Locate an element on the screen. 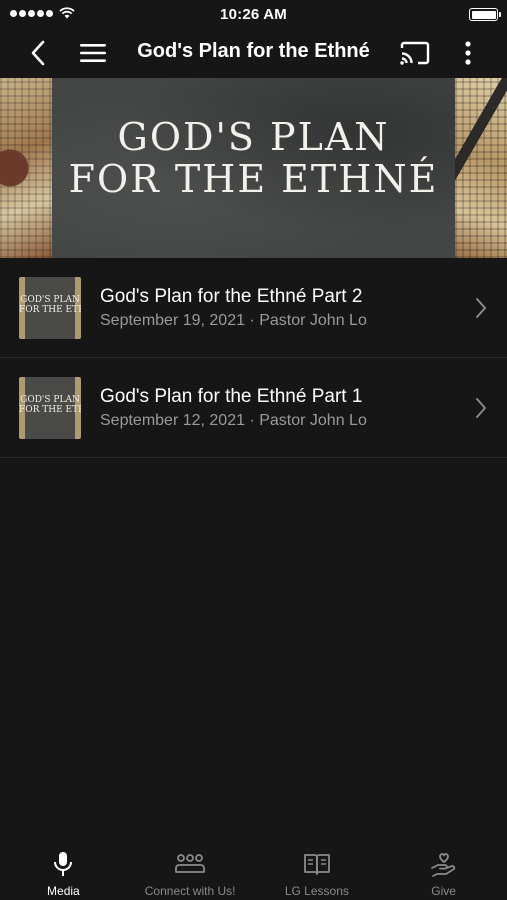  item-title: God's Plan for the Ethné Part 2 is located at coordinates (231, 296).